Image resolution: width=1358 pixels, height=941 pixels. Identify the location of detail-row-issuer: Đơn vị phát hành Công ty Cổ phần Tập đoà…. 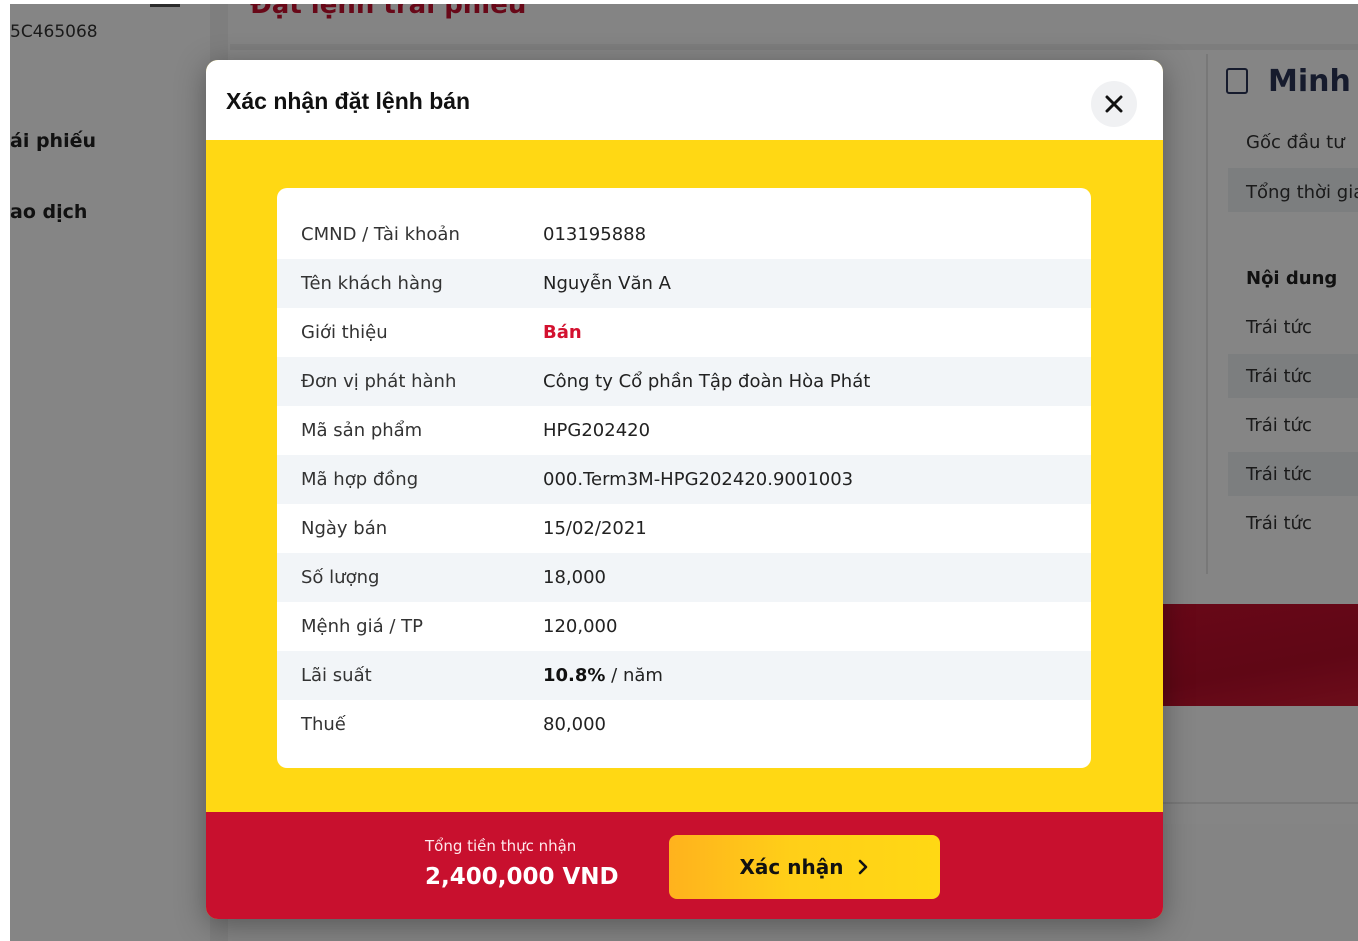
(684, 381).